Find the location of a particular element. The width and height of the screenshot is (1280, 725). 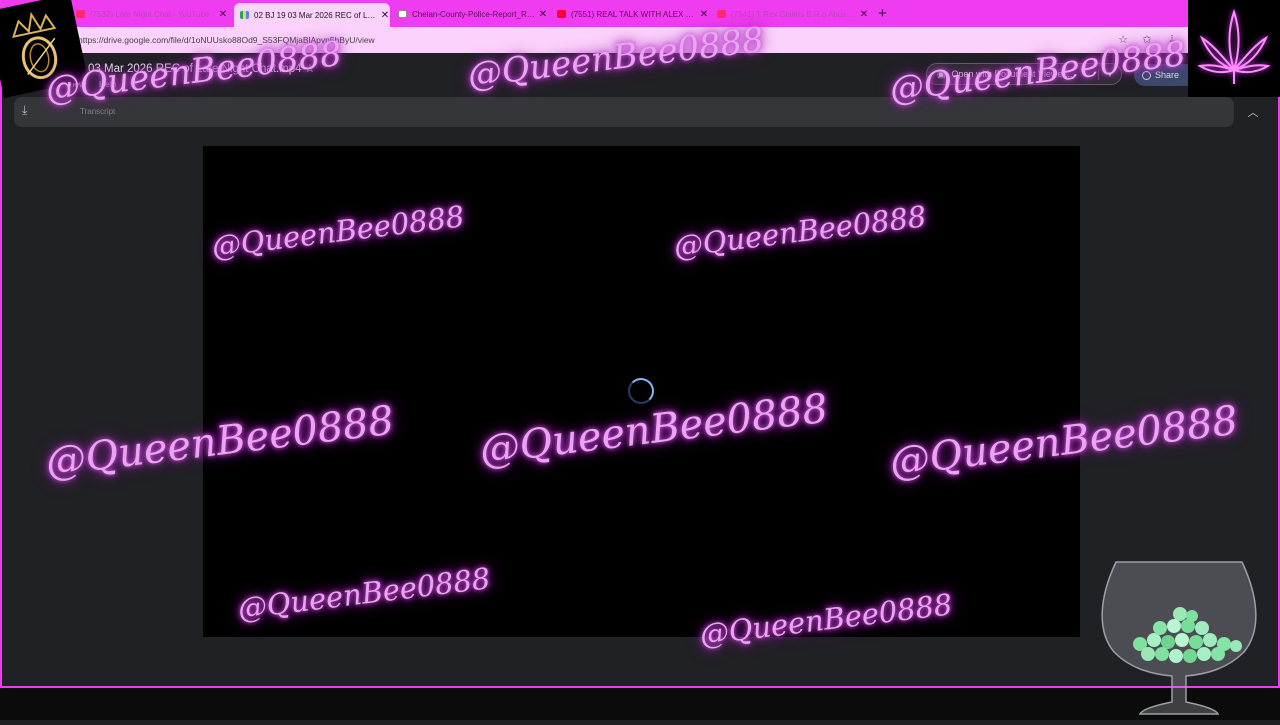

tab-label: Chelan-County-Police-Report_Red is located at coordinates (473, 14).